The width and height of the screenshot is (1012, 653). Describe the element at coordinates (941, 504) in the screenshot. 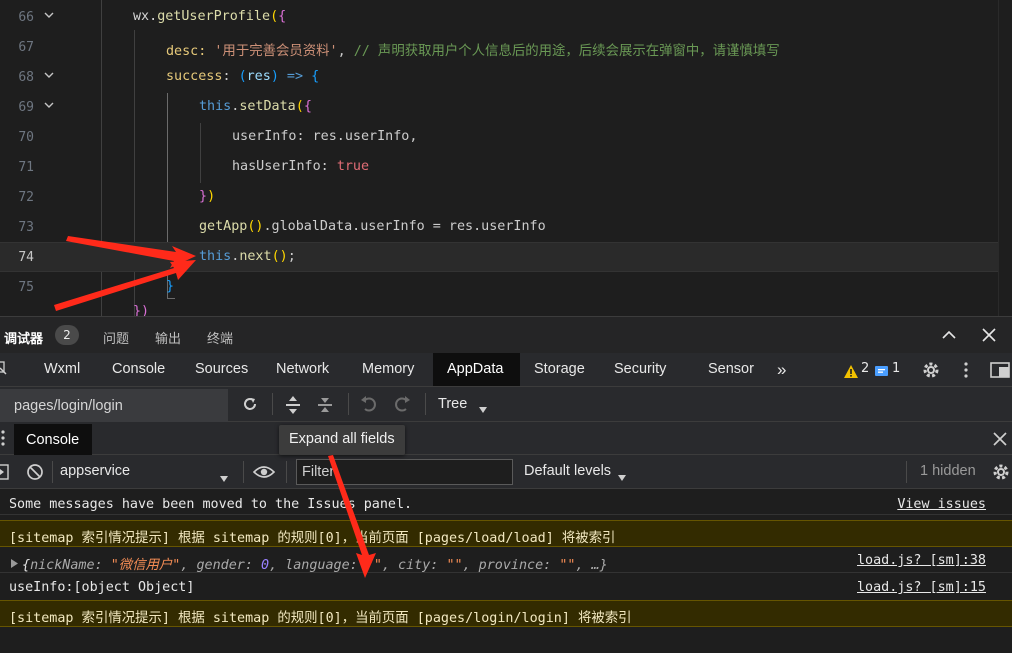

I see `view-issues-link: View issues` at that location.